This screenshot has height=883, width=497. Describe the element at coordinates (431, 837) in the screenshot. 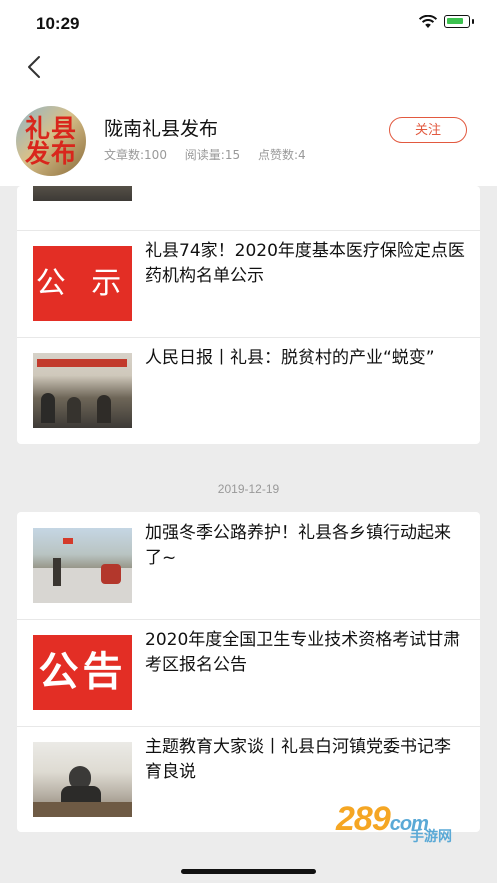

I see `watermark-sub: 手游网` at that location.